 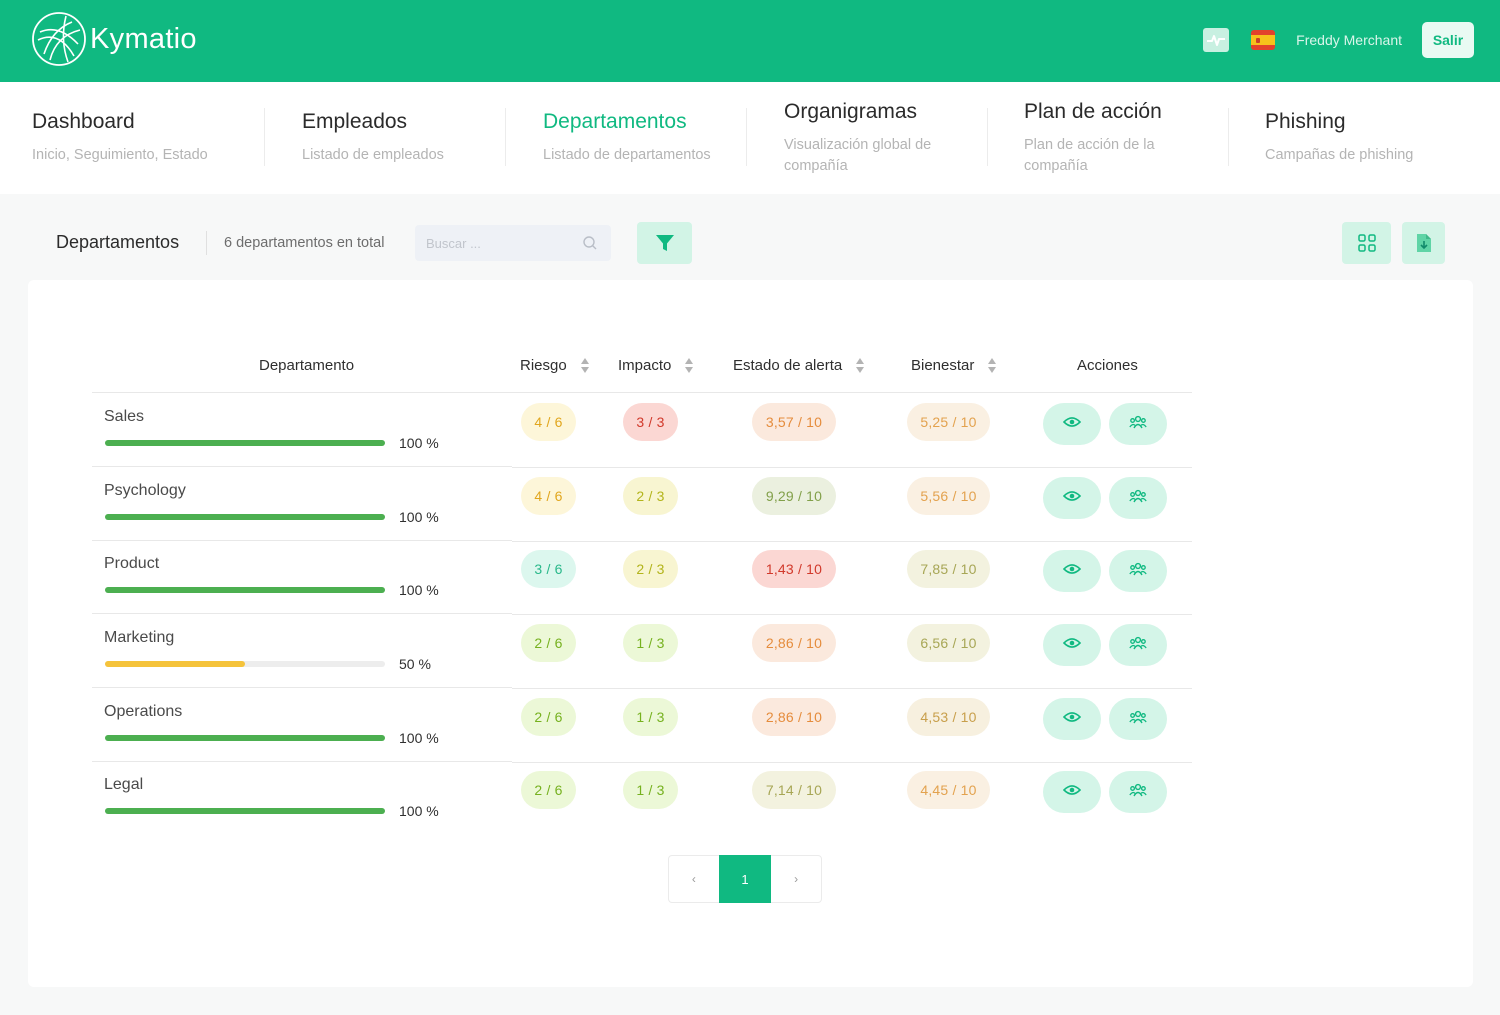 What do you see at coordinates (1305, 121) in the screenshot?
I see `nav-title: Phishing` at bounding box center [1305, 121].